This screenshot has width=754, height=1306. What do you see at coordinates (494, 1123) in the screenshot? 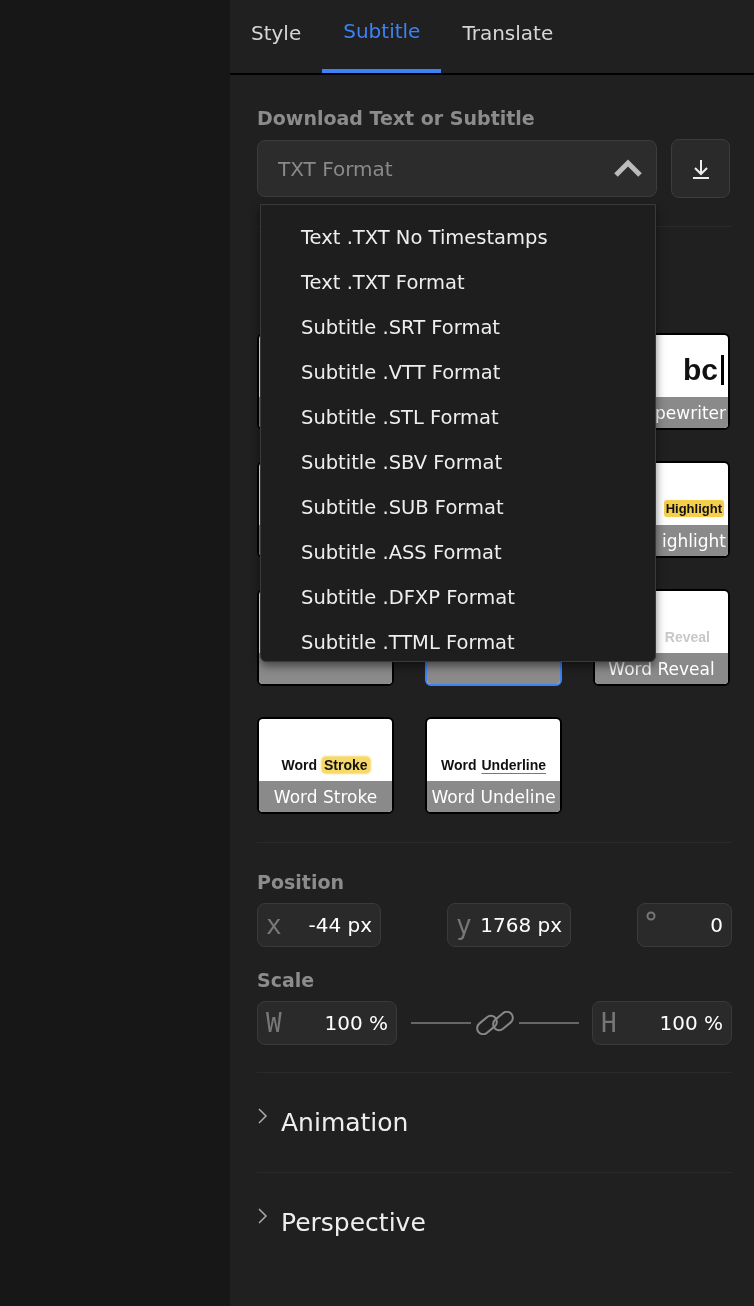
I see `collapsible-section: Animation` at bounding box center [494, 1123].